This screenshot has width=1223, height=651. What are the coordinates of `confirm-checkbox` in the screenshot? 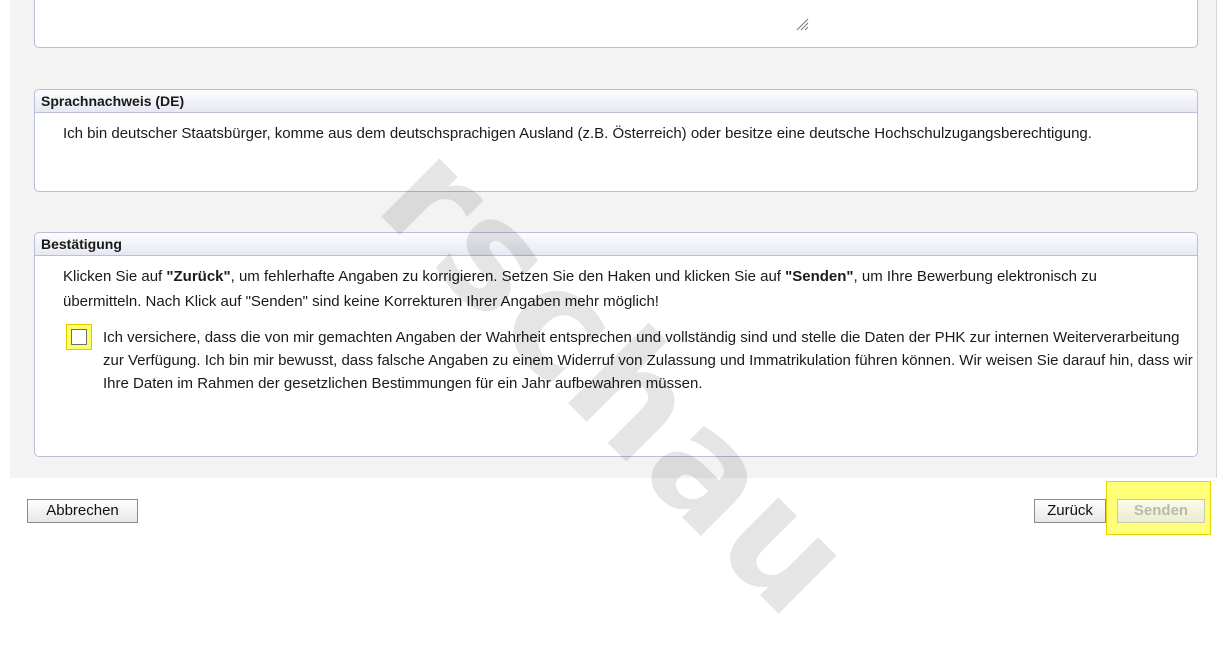 It's located at (79, 337).